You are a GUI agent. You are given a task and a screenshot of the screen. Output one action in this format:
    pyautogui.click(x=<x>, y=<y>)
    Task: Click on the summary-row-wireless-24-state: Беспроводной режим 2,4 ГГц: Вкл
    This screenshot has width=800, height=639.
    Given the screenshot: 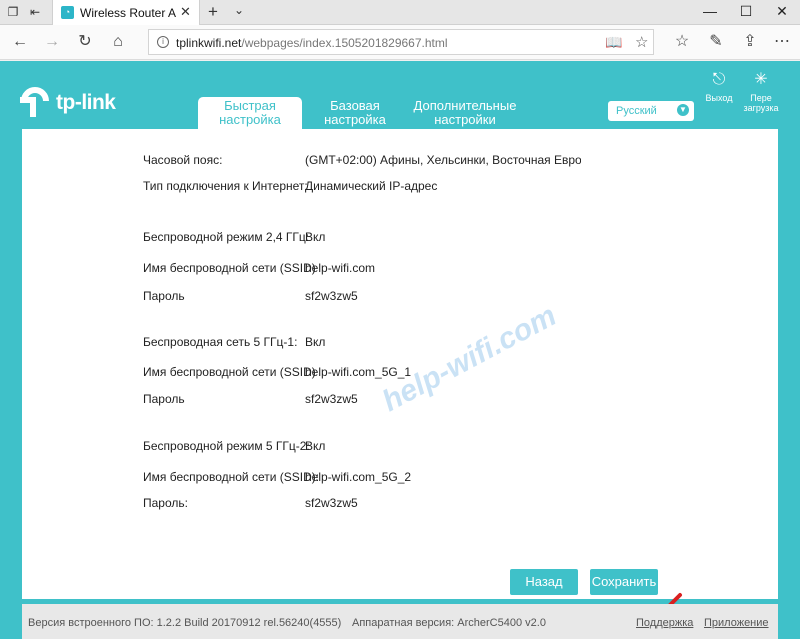 What is the action you would take?
    pyautogui.click(x=234, y=237)
    